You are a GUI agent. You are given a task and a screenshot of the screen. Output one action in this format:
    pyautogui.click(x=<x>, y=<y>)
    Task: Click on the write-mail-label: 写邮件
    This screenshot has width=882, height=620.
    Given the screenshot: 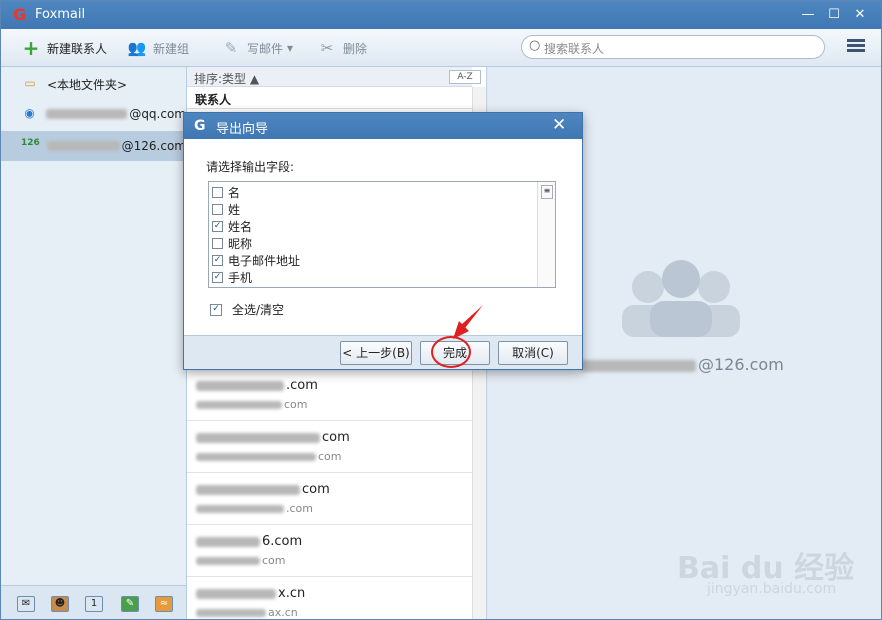 What is the action you would take?
    pyautogui.click(x=265, y=48)
    